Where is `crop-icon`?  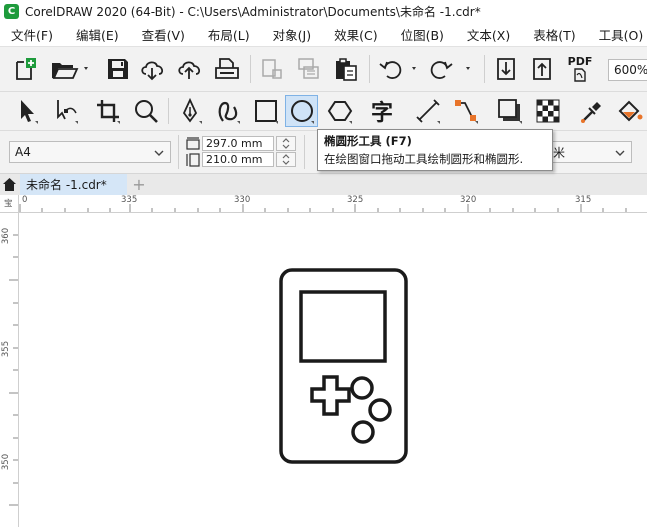
crop-icon is located at coordinates (108, 112).